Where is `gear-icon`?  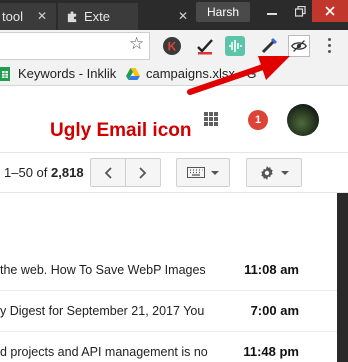
gear-icon is located at coordinates (267, 172).